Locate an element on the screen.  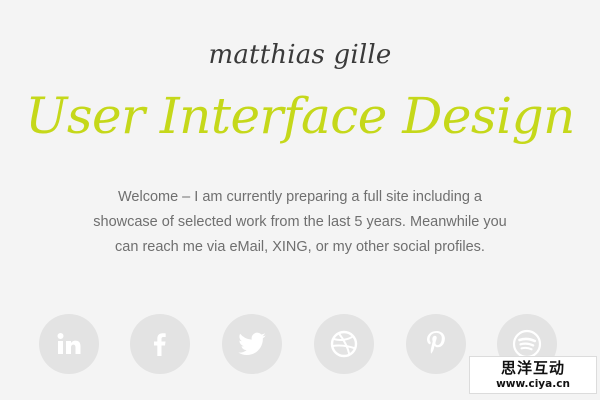
dribbble-icon is located at coordinates (344, 344).